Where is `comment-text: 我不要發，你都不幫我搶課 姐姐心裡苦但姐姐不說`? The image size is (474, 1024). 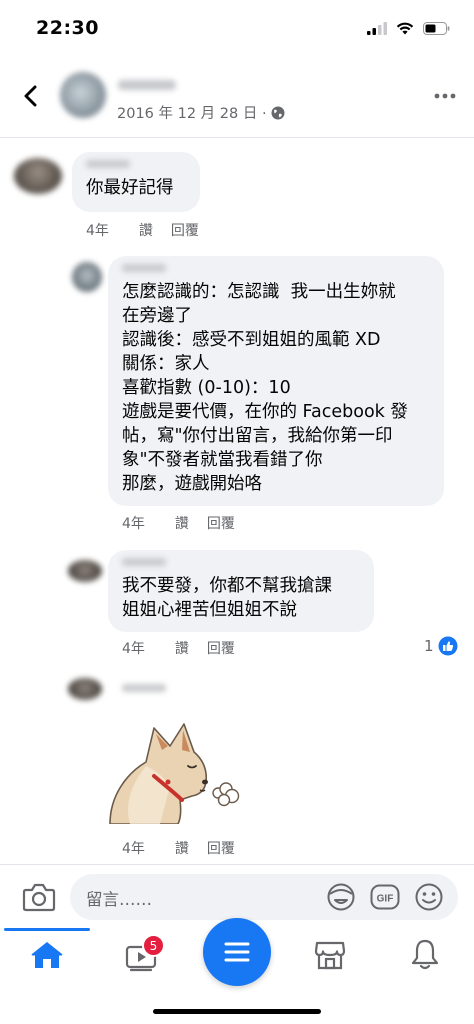 comment-text: 我不要發，你都不幫我搶課 姐姐心裡苦但姐姐不說 is located at coordinates (227, 598).